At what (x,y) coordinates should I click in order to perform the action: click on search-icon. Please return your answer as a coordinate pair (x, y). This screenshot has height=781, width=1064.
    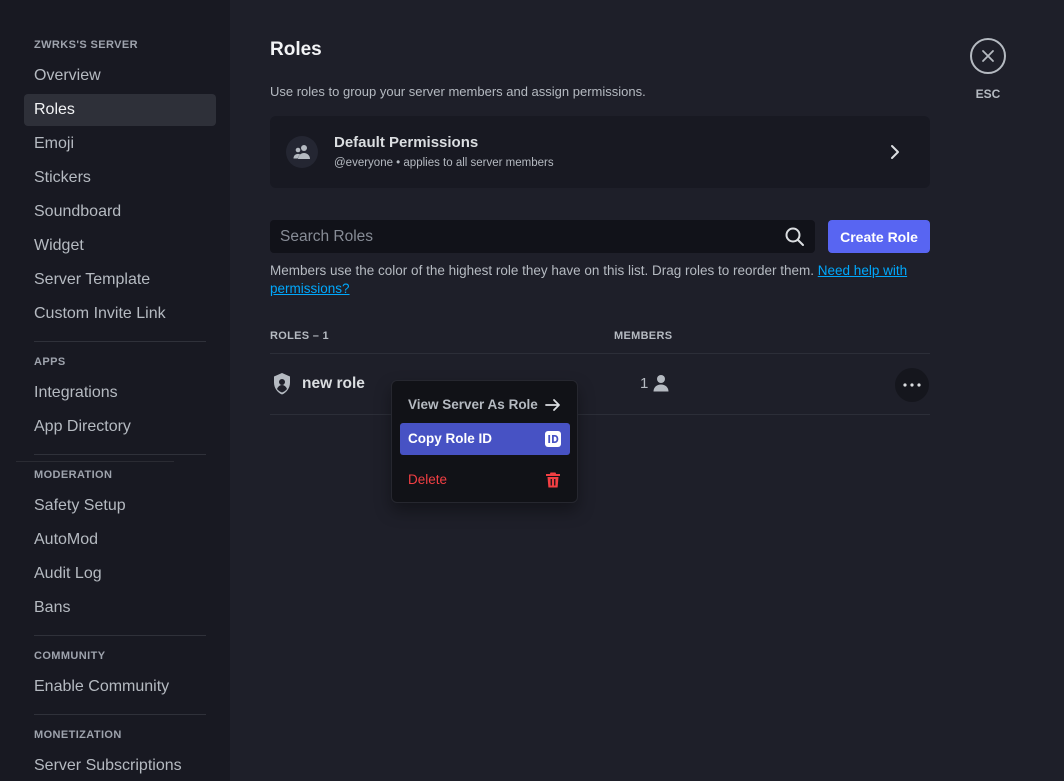
    Looking at the image, I should click on (794, 239).